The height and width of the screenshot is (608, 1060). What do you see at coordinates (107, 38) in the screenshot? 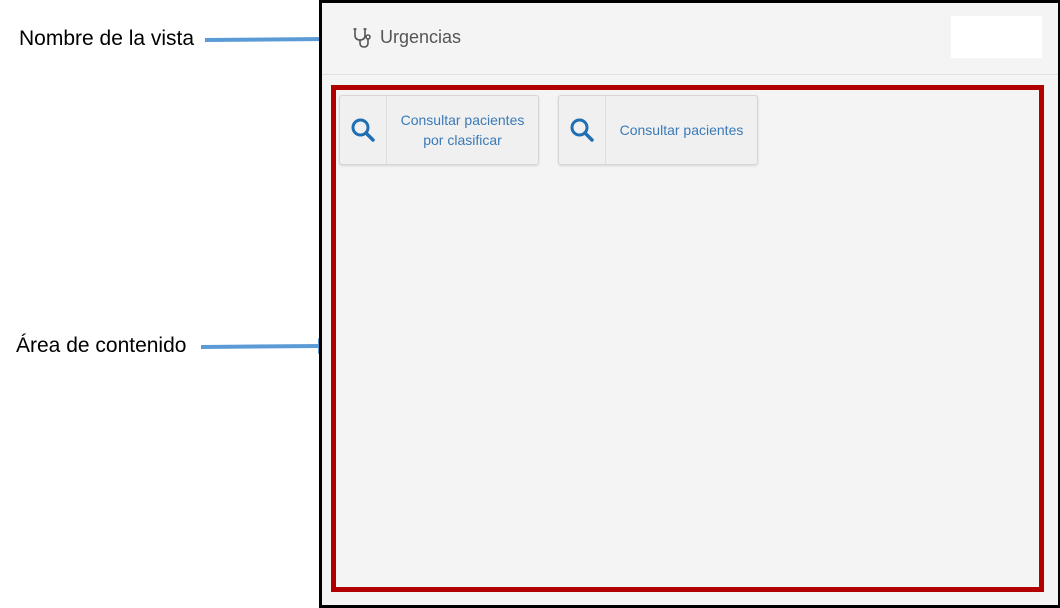
I see `view-name-callout: Nombre de la vista` at bounding box center [107, 38].